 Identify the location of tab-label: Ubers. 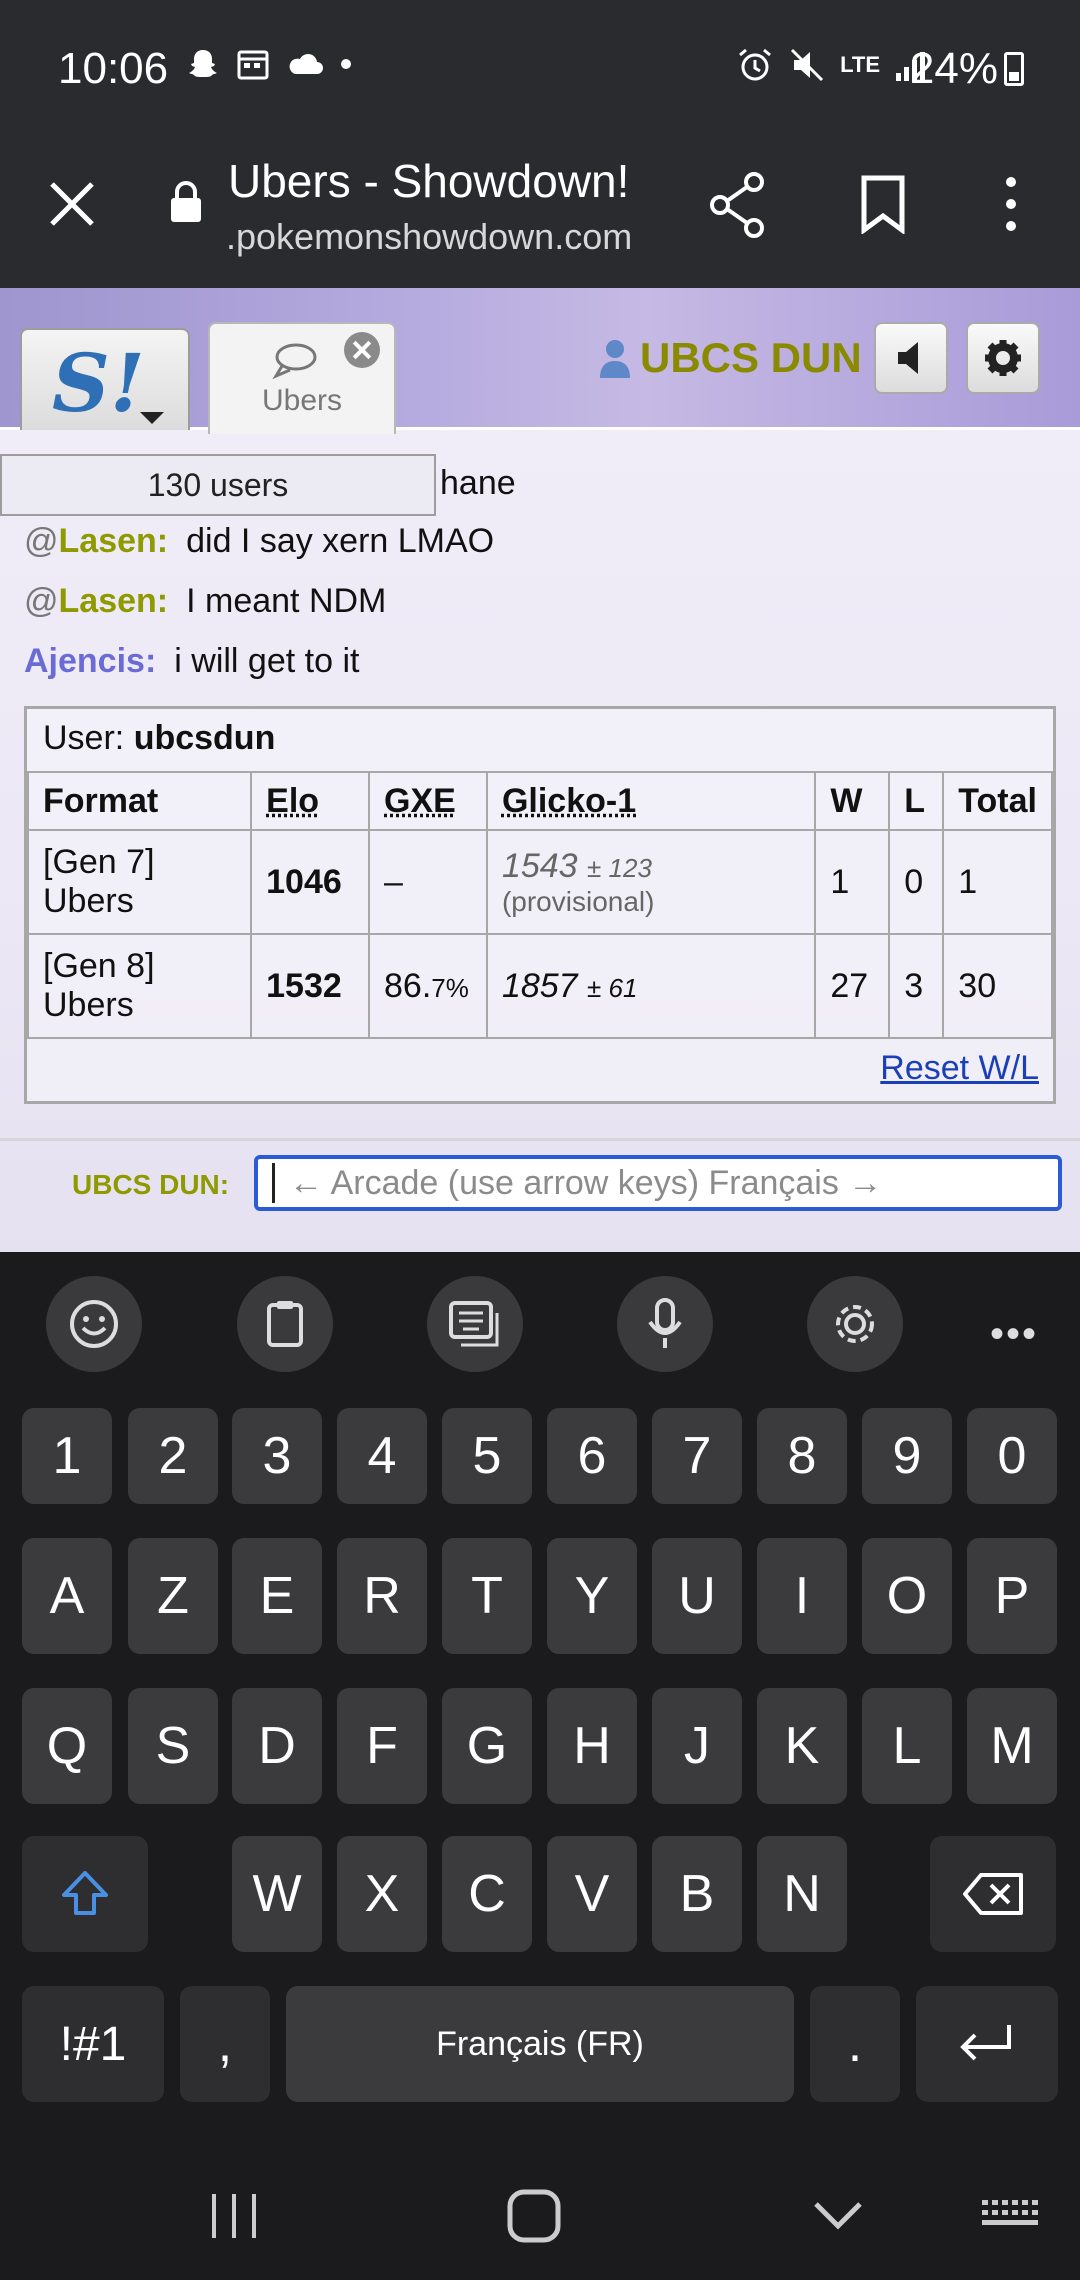
(302, 400).